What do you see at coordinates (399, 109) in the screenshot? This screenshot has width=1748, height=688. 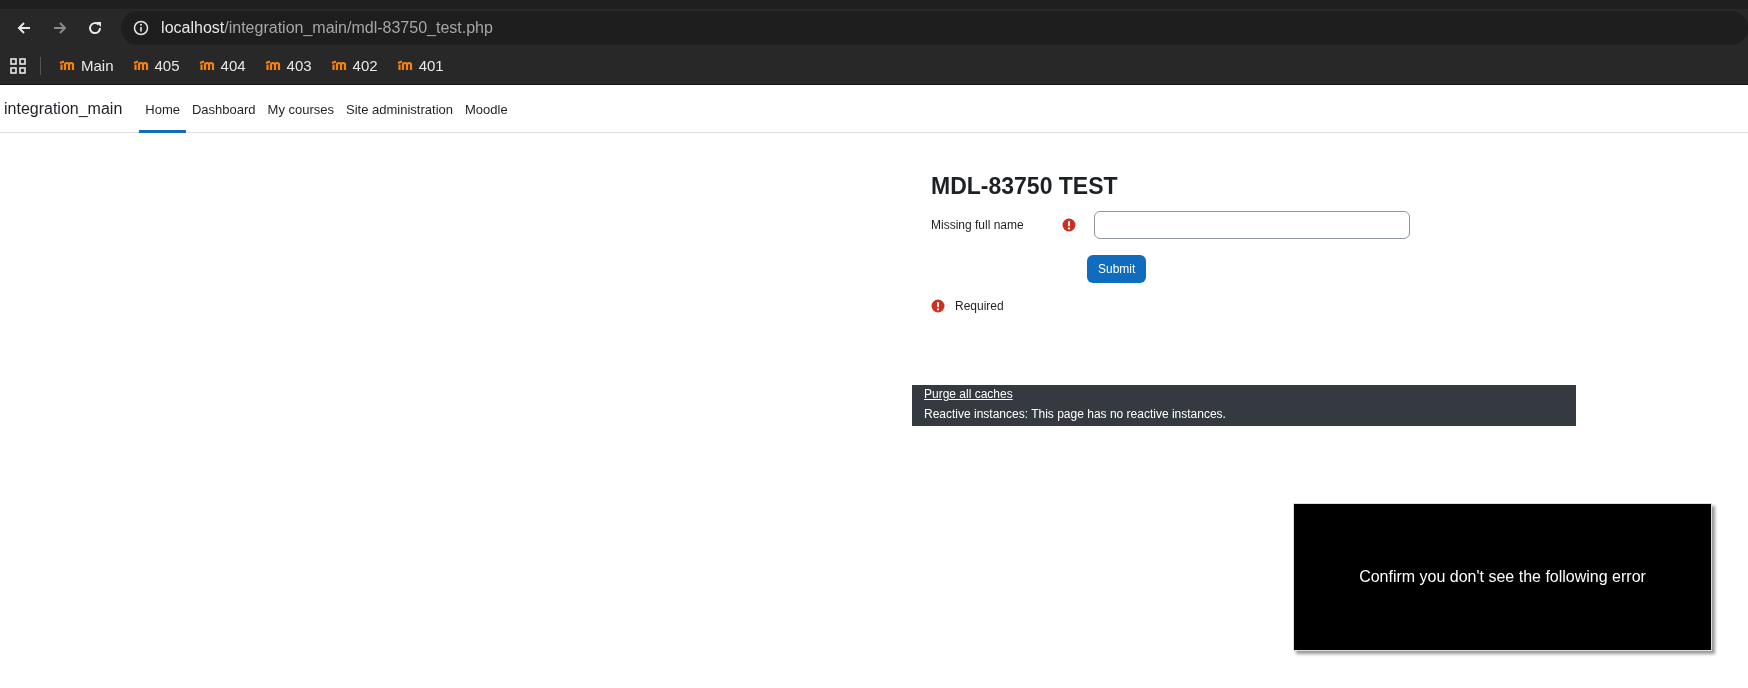 I see `nav-tab: Site administration` at bounding box center [399, 109].